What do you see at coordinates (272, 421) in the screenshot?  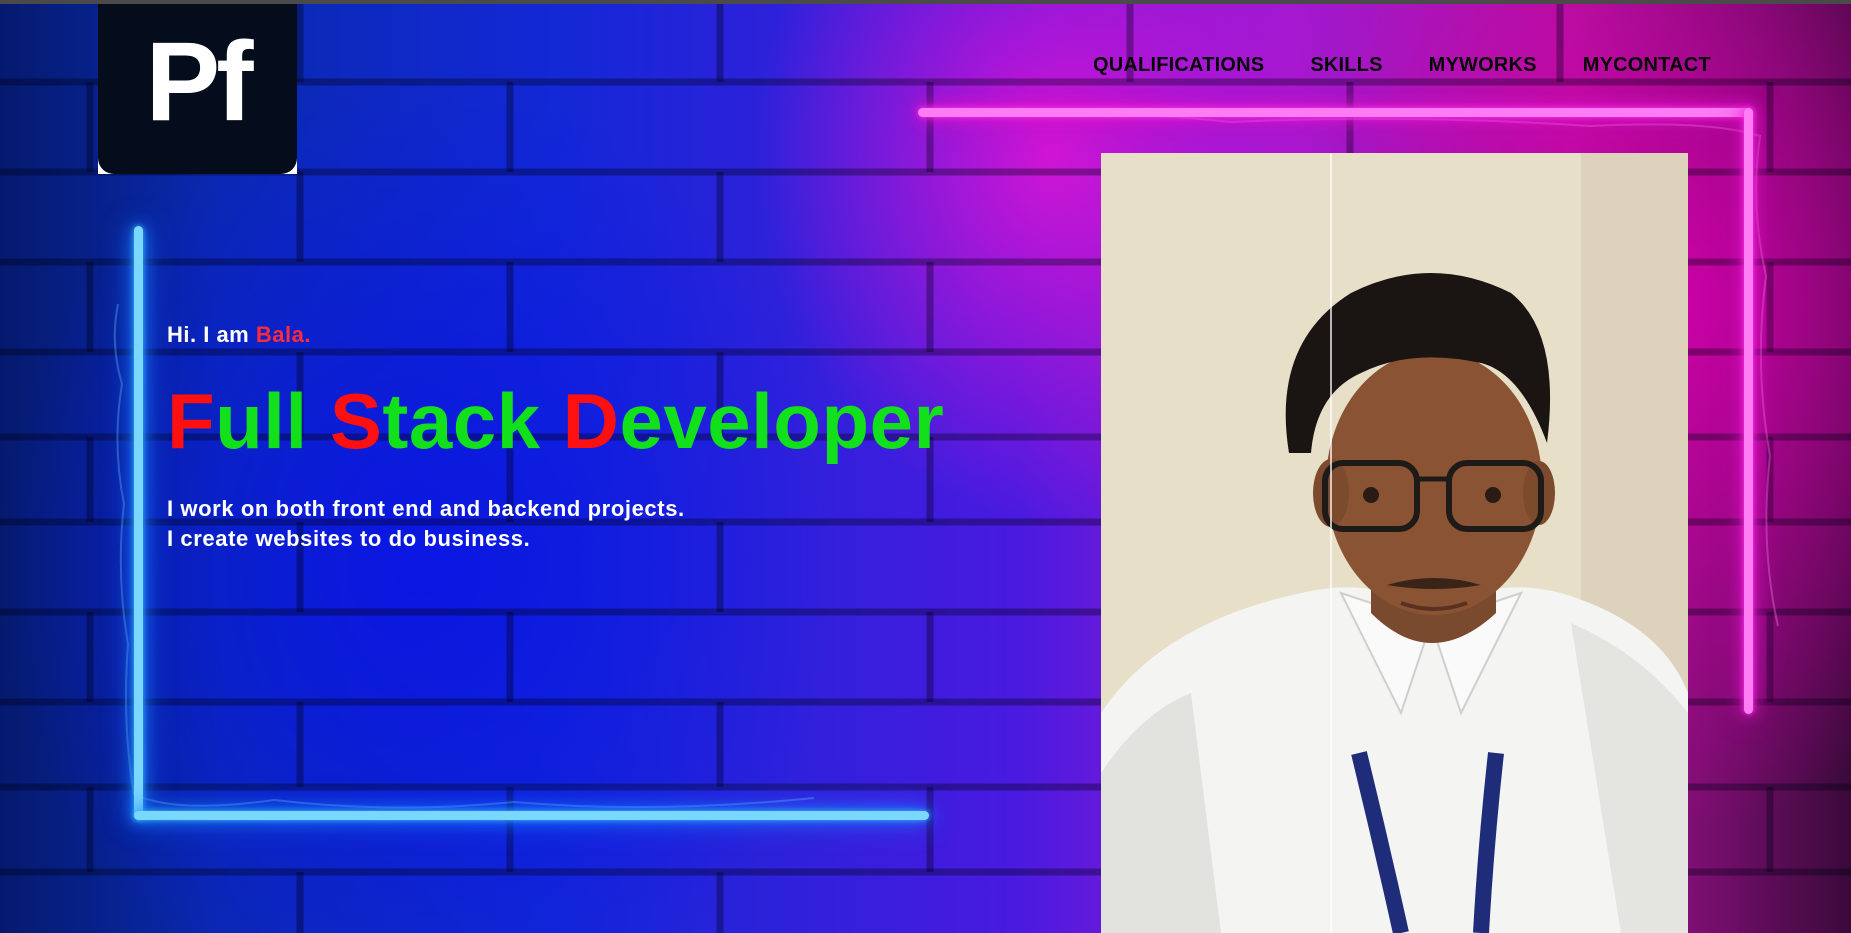 I see `headline-word1-rest: ull` at bounding box center [272, 421].